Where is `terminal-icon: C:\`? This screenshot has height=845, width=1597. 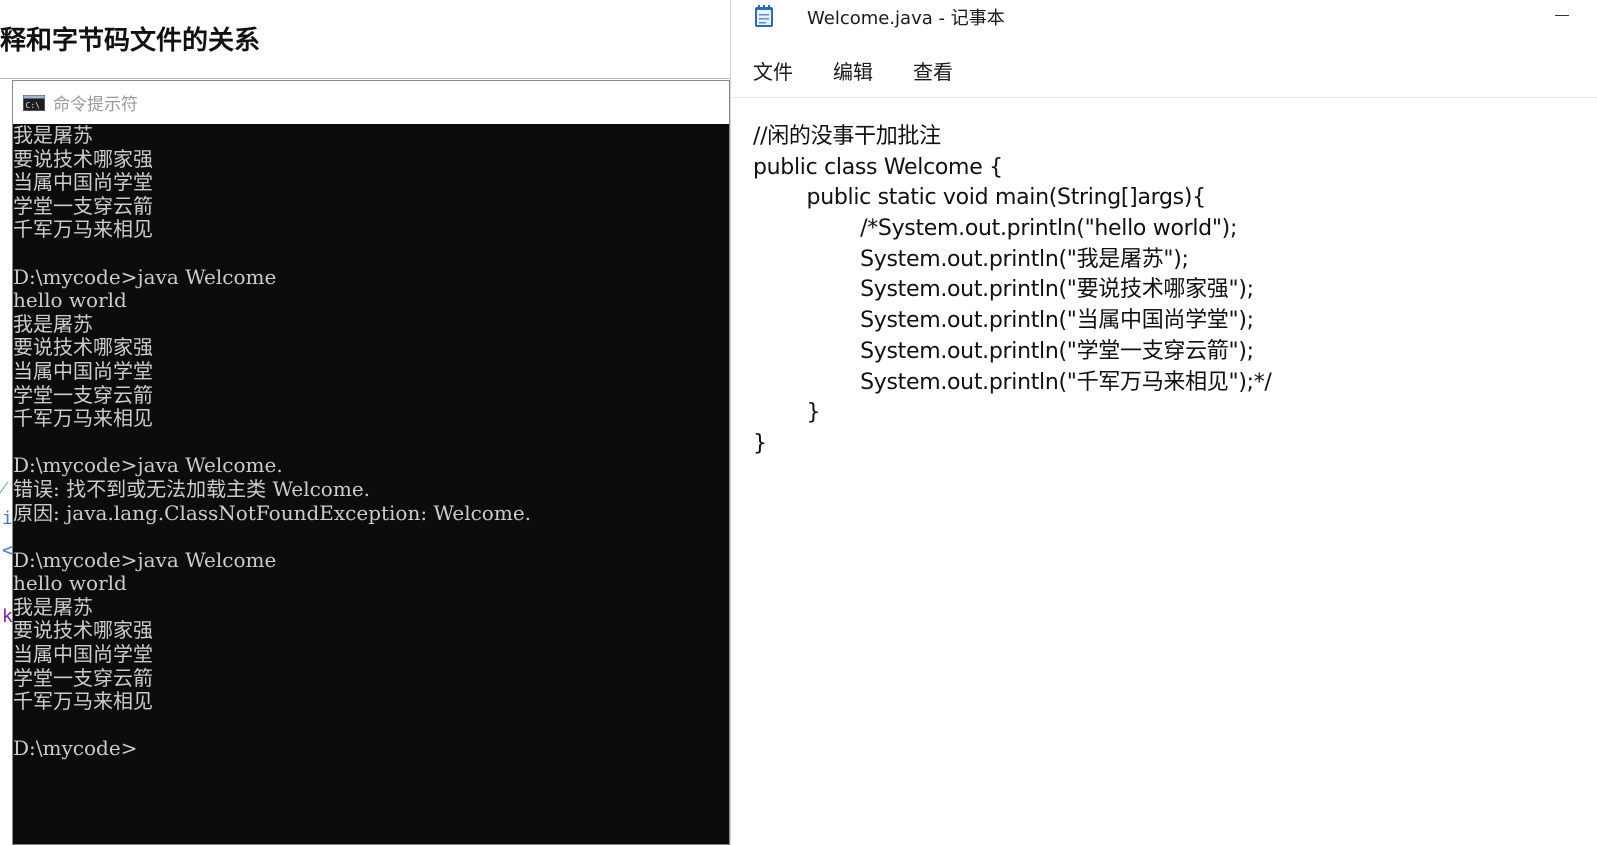
terminal-icon: C:\ is located at coordinates (34, 102).